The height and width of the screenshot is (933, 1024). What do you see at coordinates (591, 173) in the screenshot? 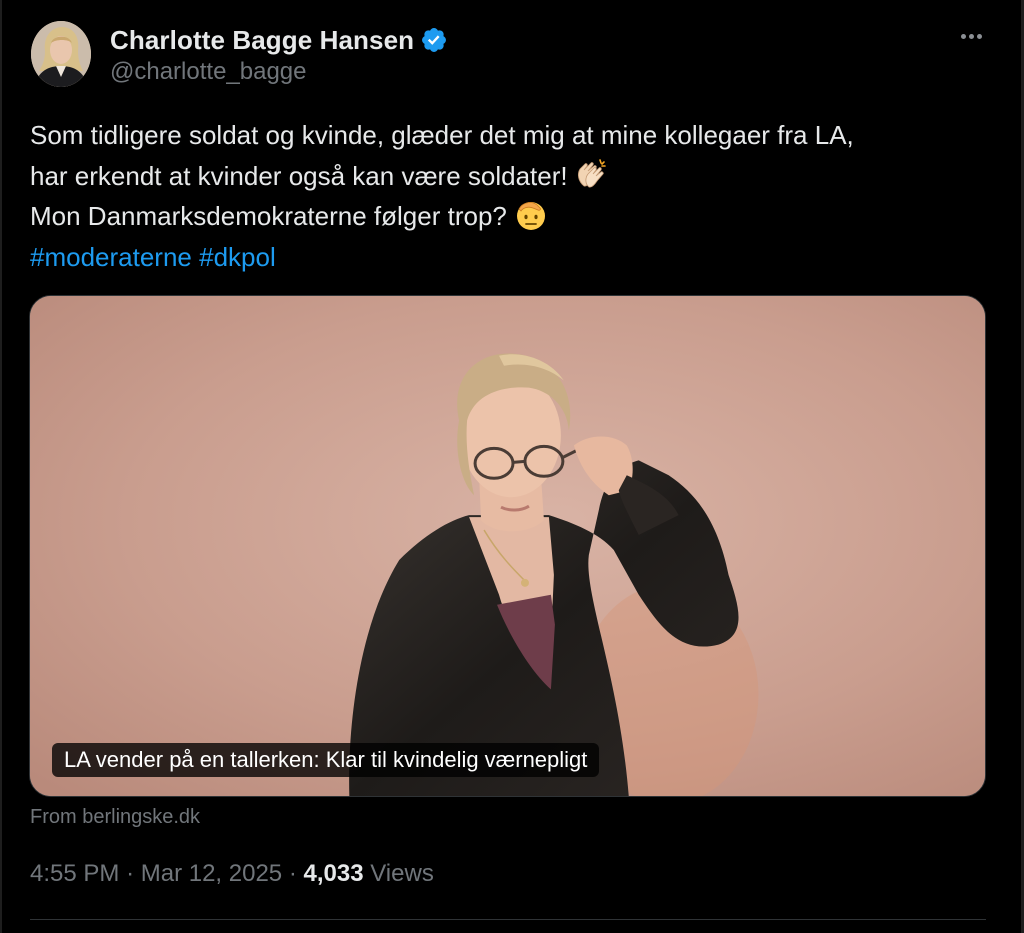
I see `clapping-hands-icon` at bounding box center [591, 173].